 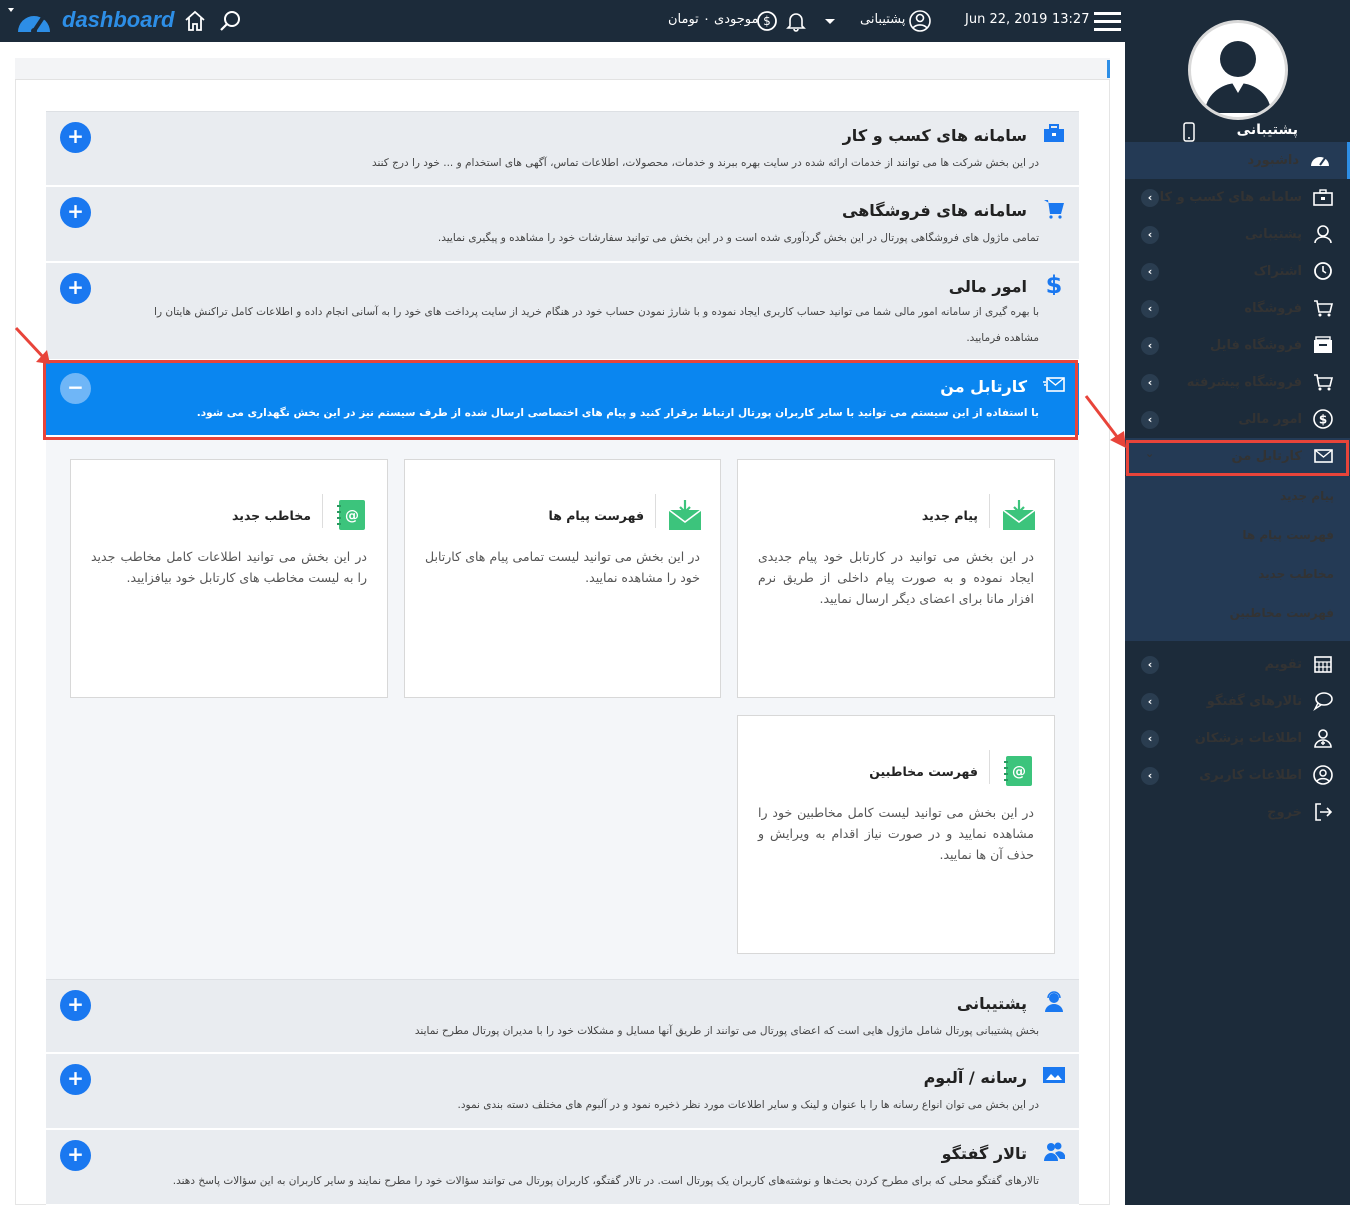 I want to click on card-title: پیام جدید, so click(x=949, y=515).